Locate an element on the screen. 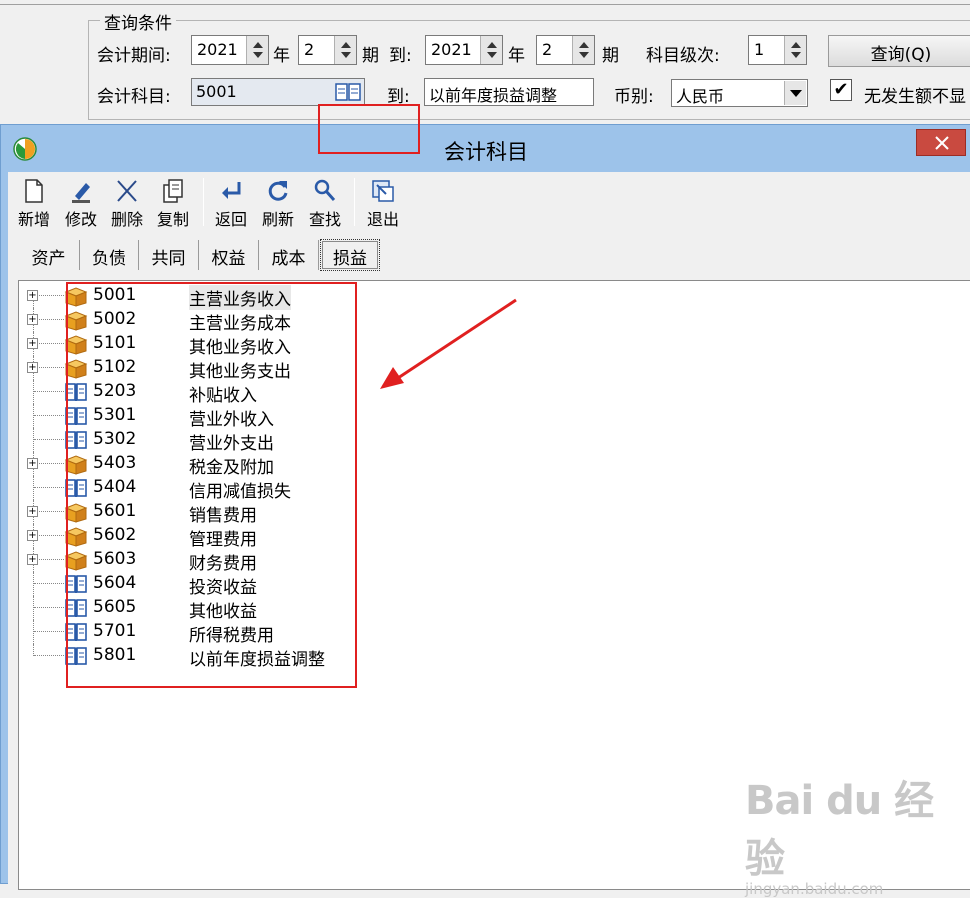 This screenshot has width=970, height=898. watermark-url: jingyan.baidu.com is located at coordinates (814, 889).